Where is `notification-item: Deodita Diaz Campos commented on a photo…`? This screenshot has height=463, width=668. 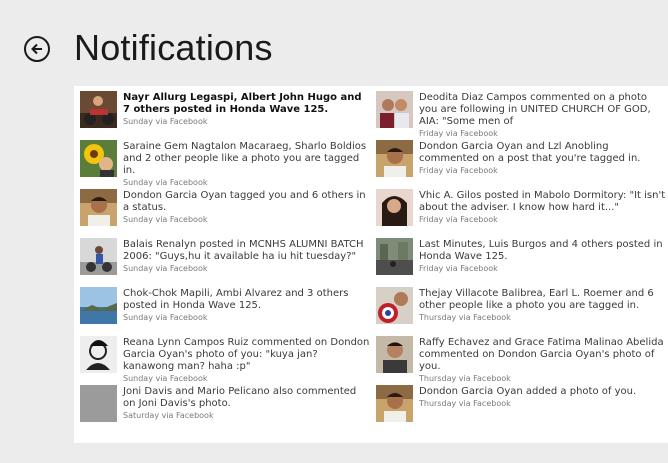
notification-item: Deodita Diaz Campos commented on a photo… is located at coordinates (521, 115).